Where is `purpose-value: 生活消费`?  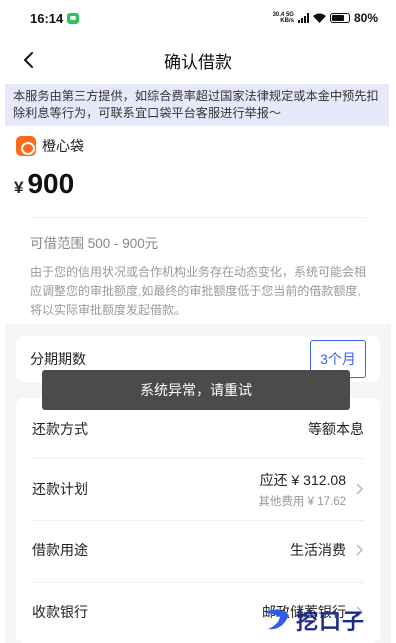
purpose-value: 生活消费 is located at coordinates (318, 550).